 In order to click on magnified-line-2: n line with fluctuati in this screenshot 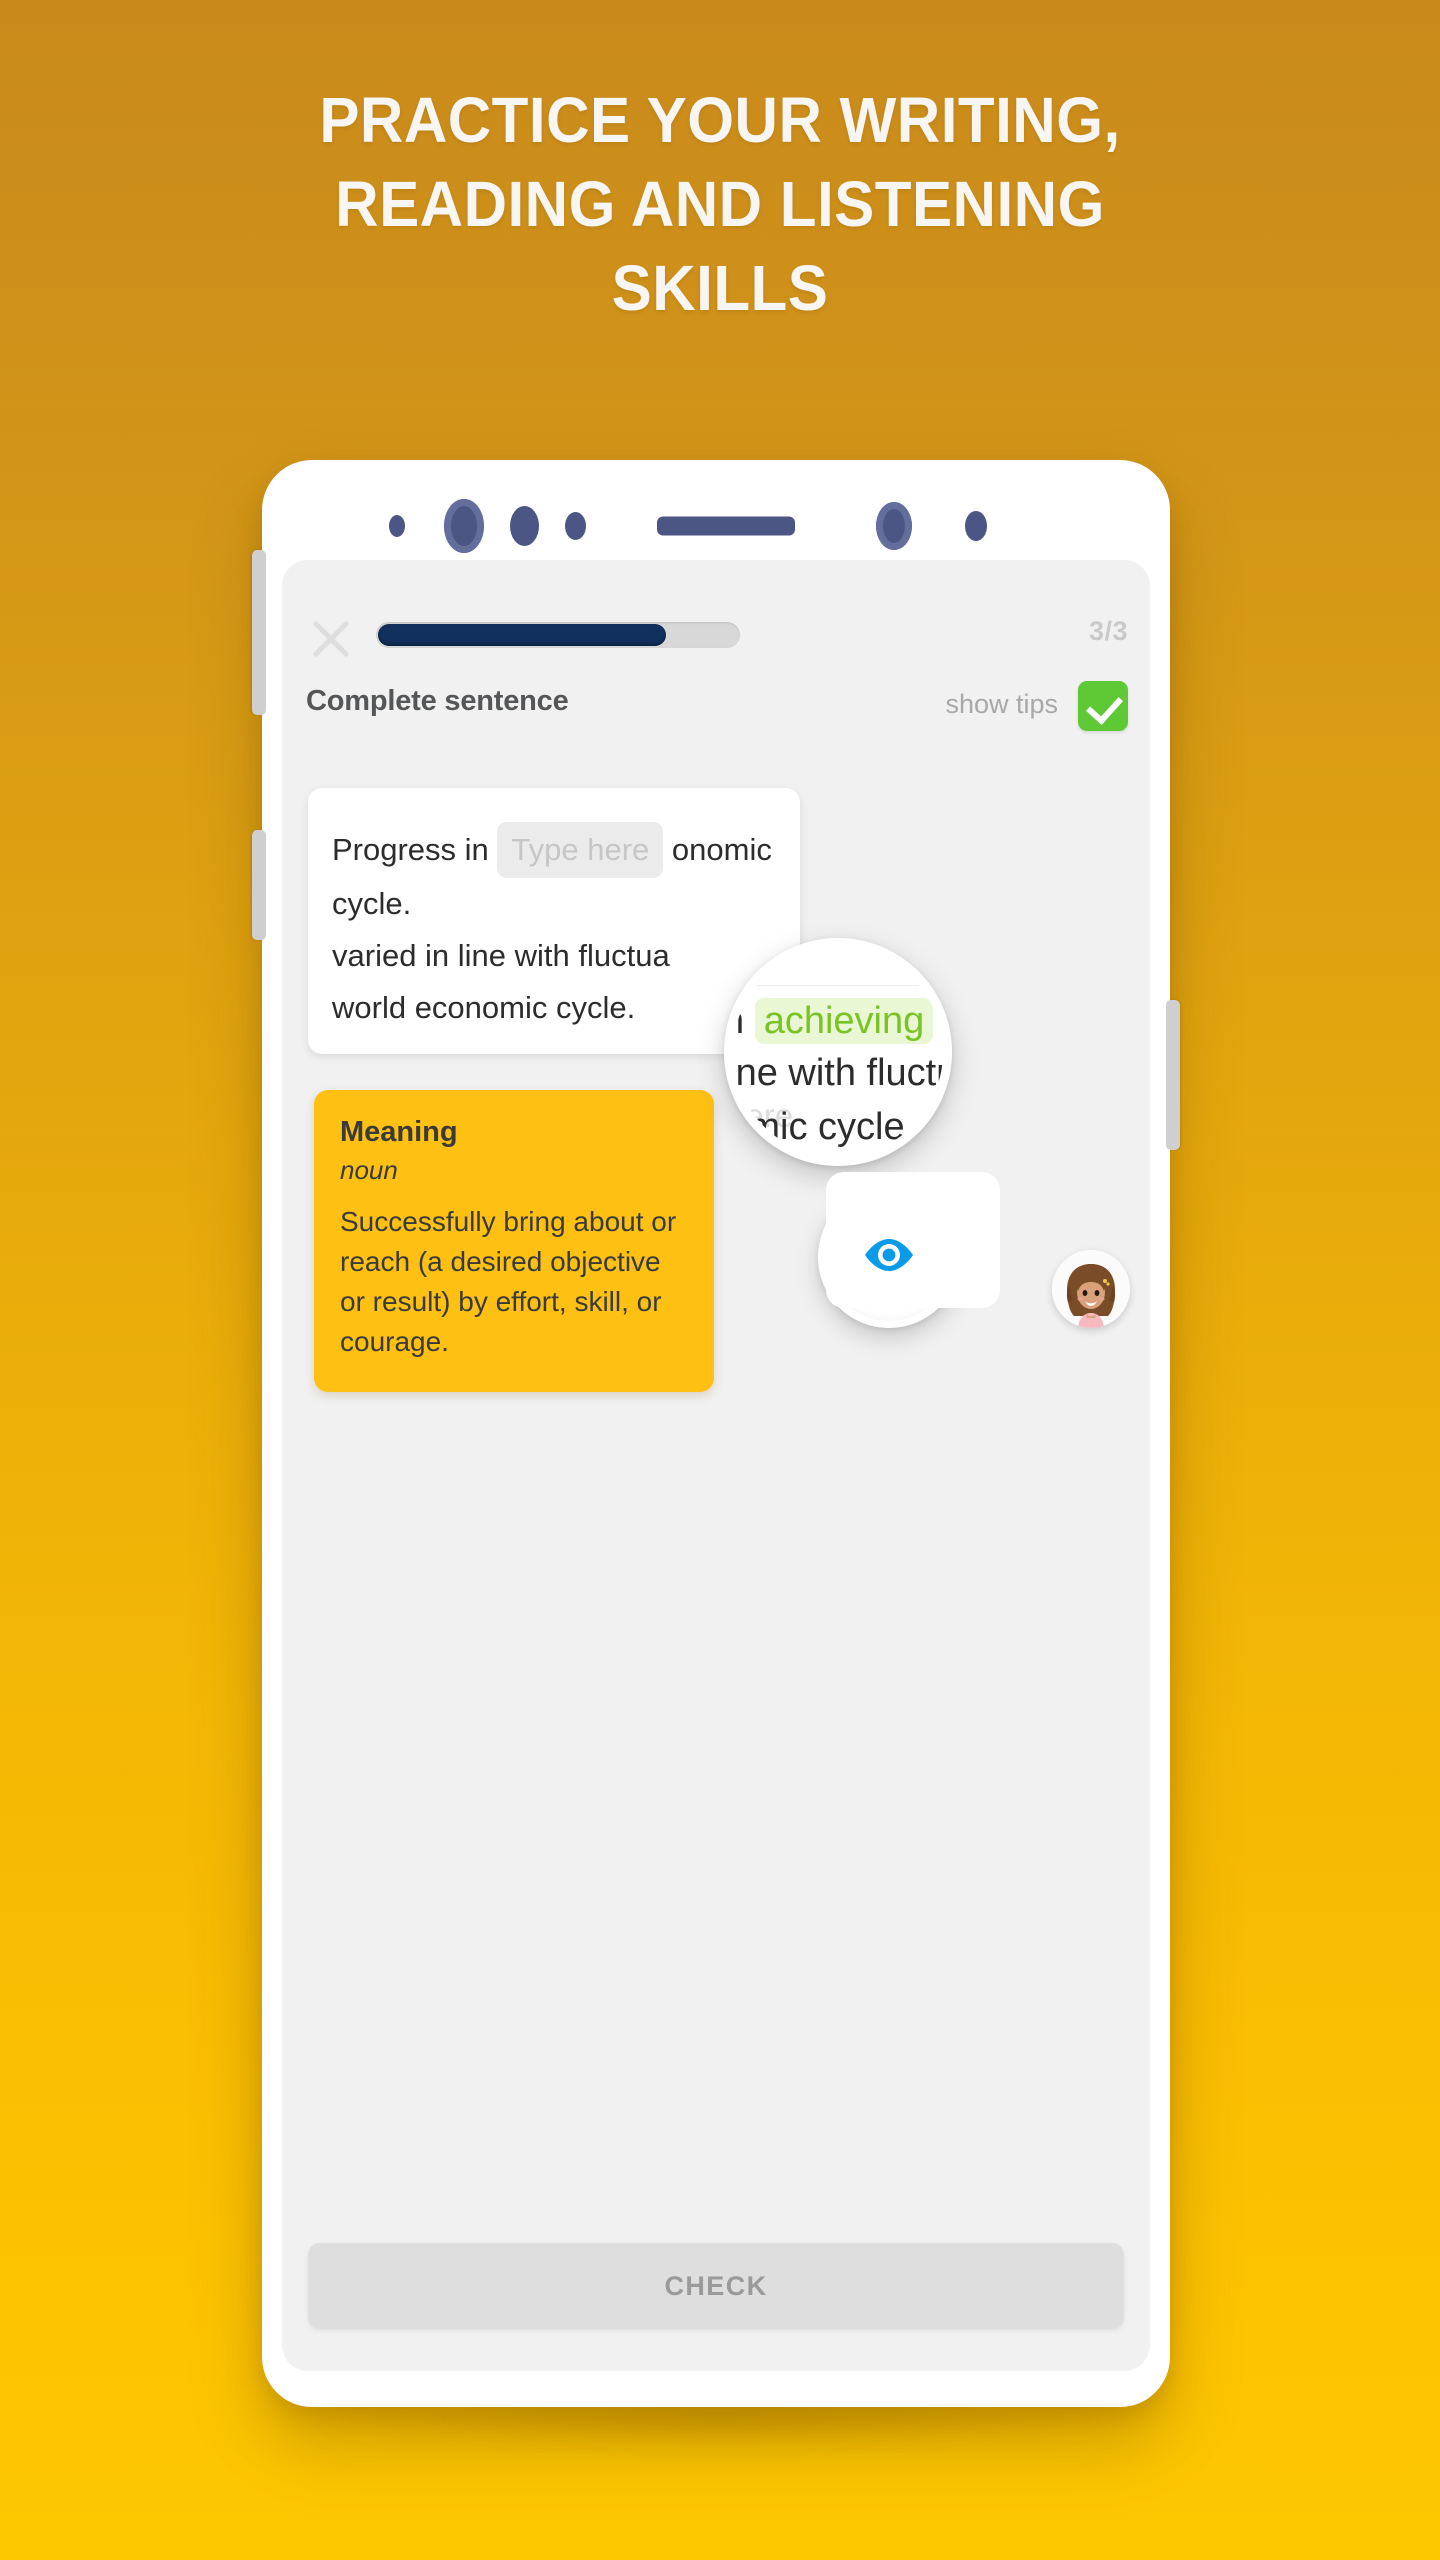, I will do `click(838, 1073)`.